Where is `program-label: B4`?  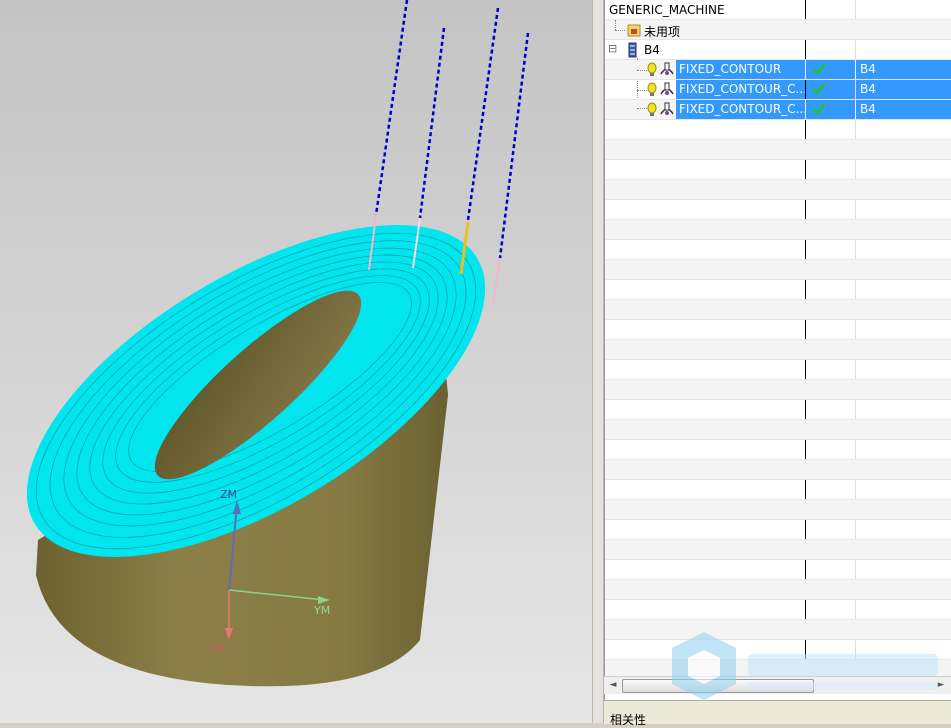 program-label: B4 is located at coordinates (652, 50).